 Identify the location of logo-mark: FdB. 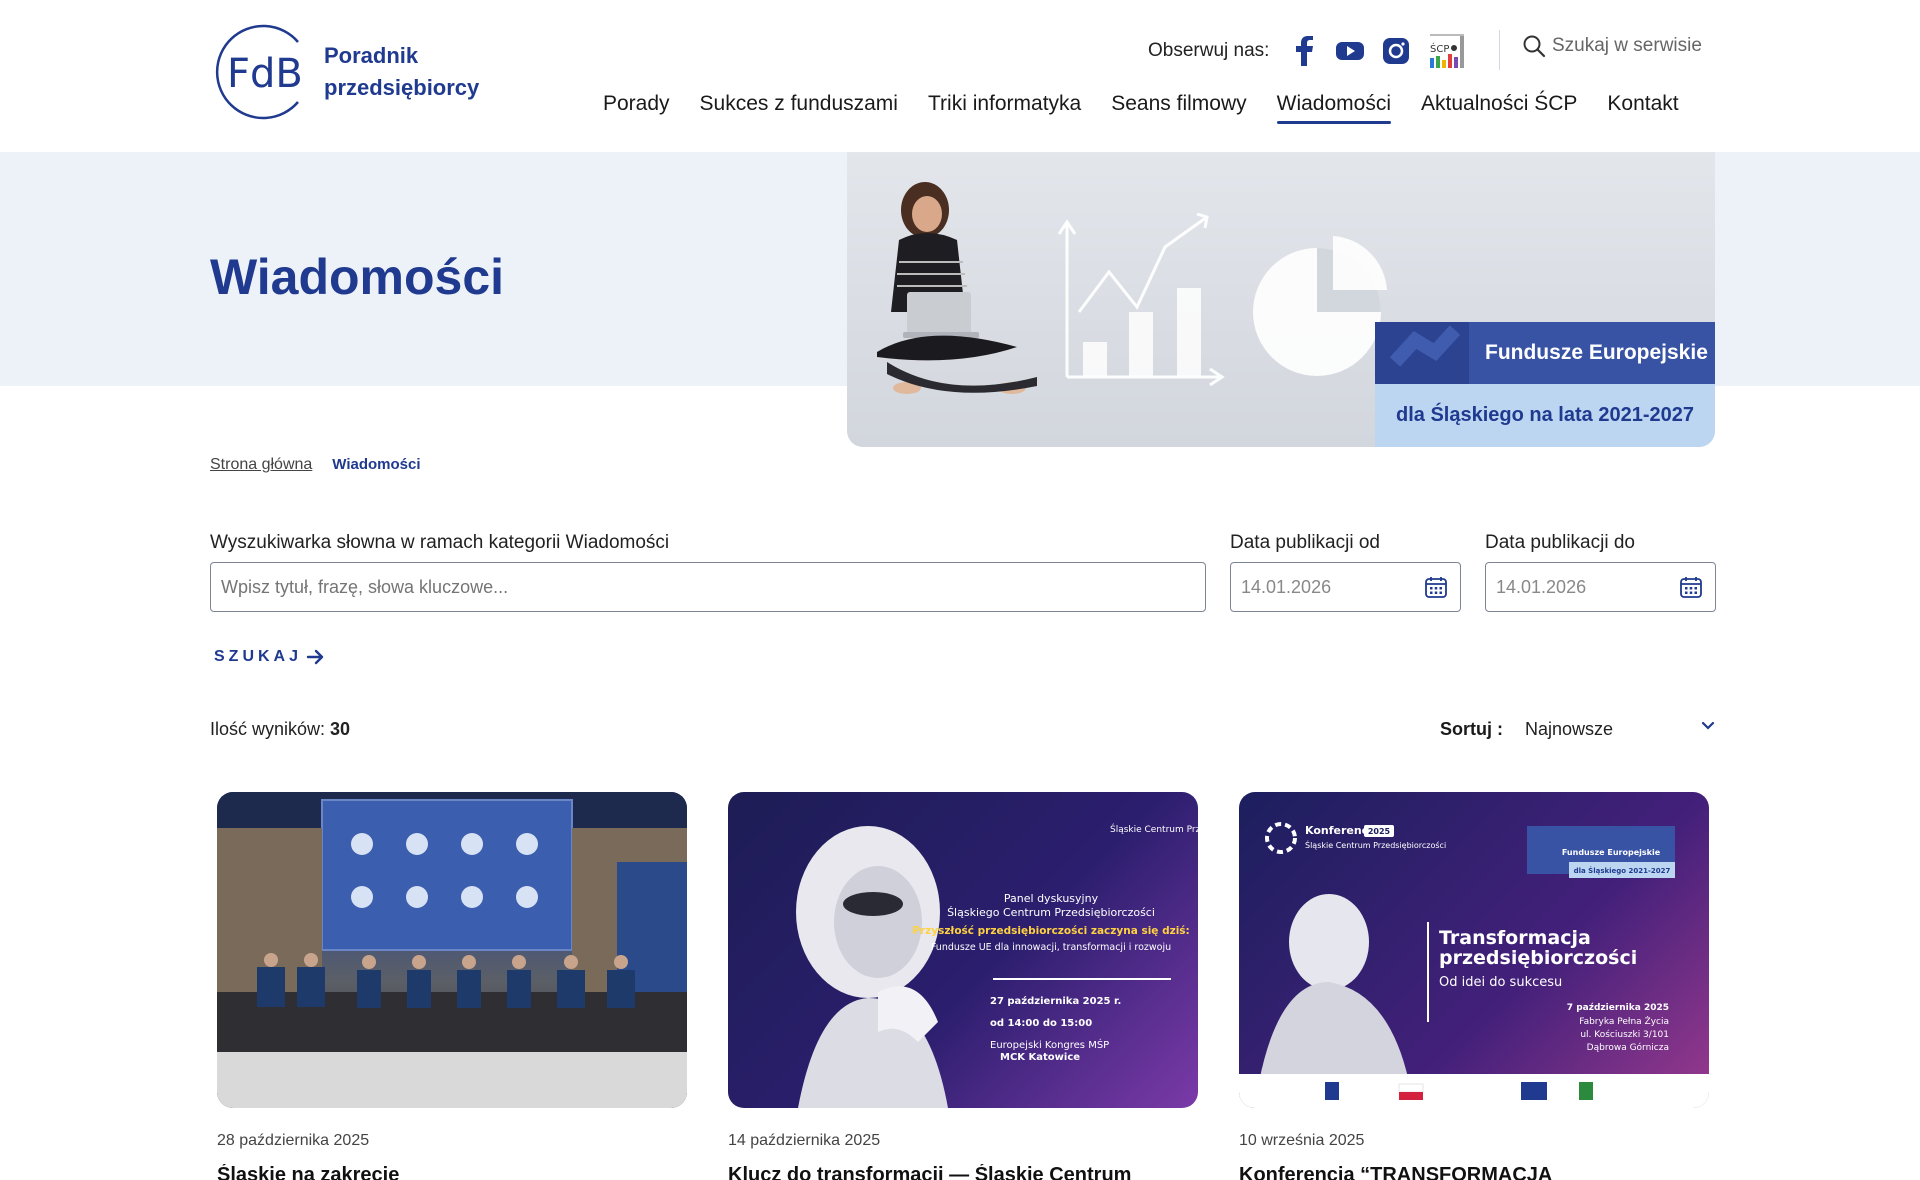
(258, 72).